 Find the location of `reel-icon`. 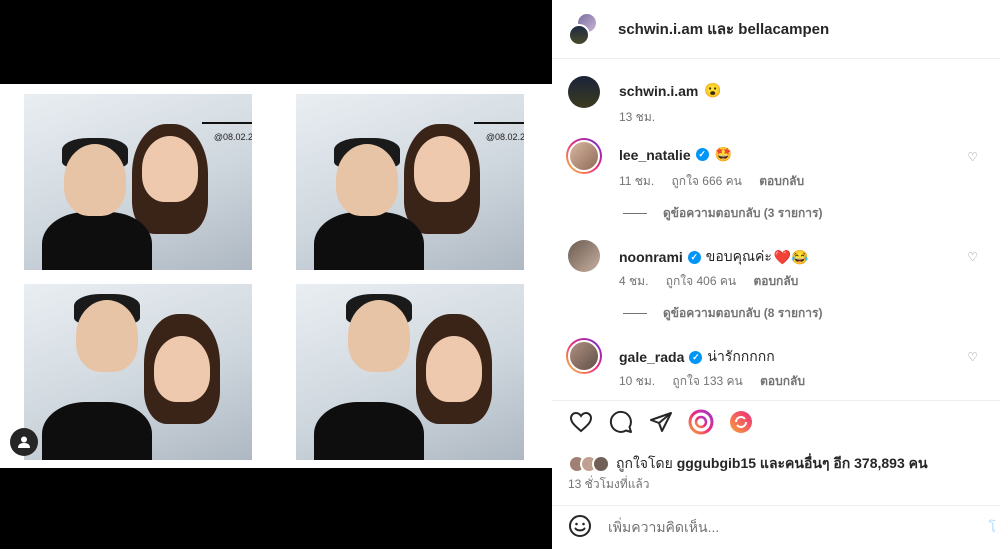

reel-icon is located at coordinates (701, 422).